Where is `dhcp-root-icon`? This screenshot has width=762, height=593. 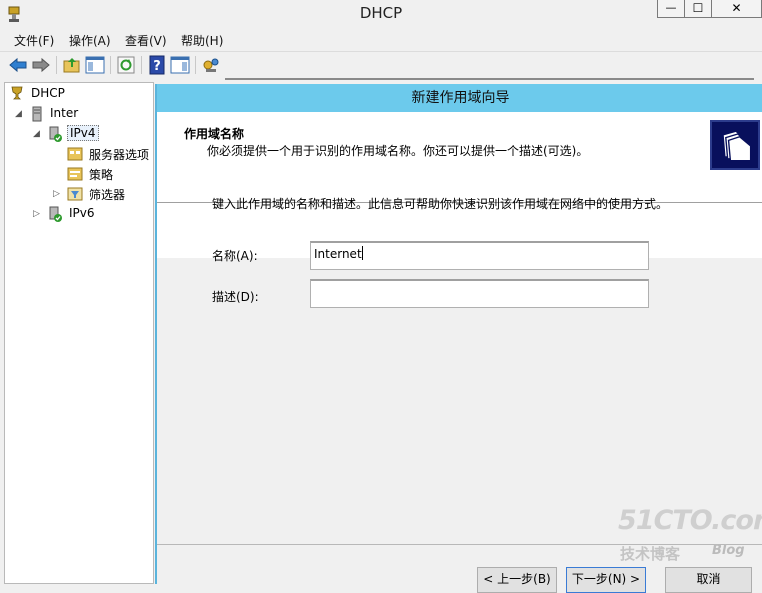 dhcp-root-icon is located at coordinates (17, 93).